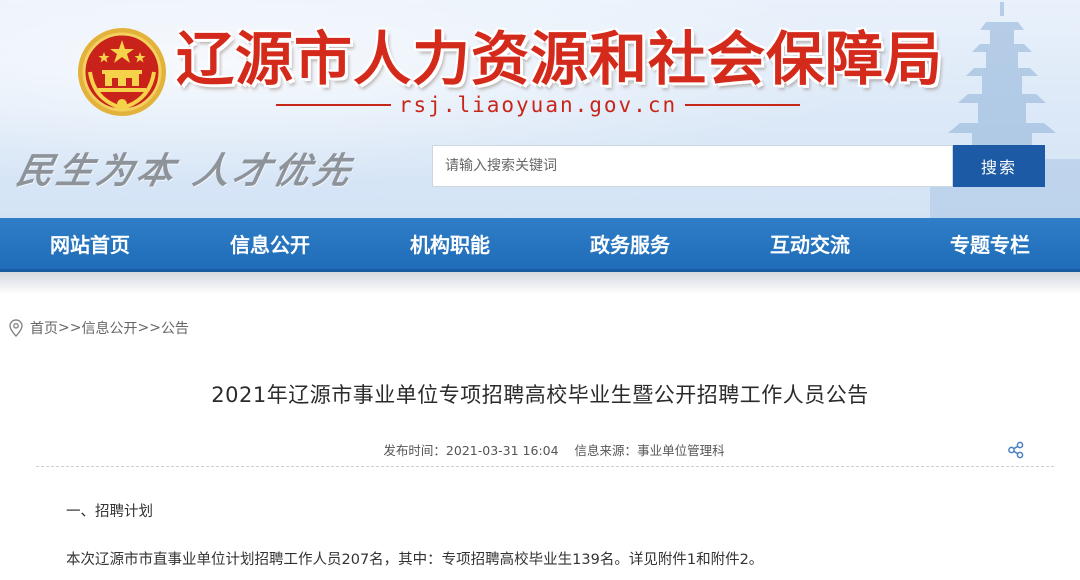 This screenshot has height=580, width=1080. I want to click on nav-shadow, so click(540, 283).